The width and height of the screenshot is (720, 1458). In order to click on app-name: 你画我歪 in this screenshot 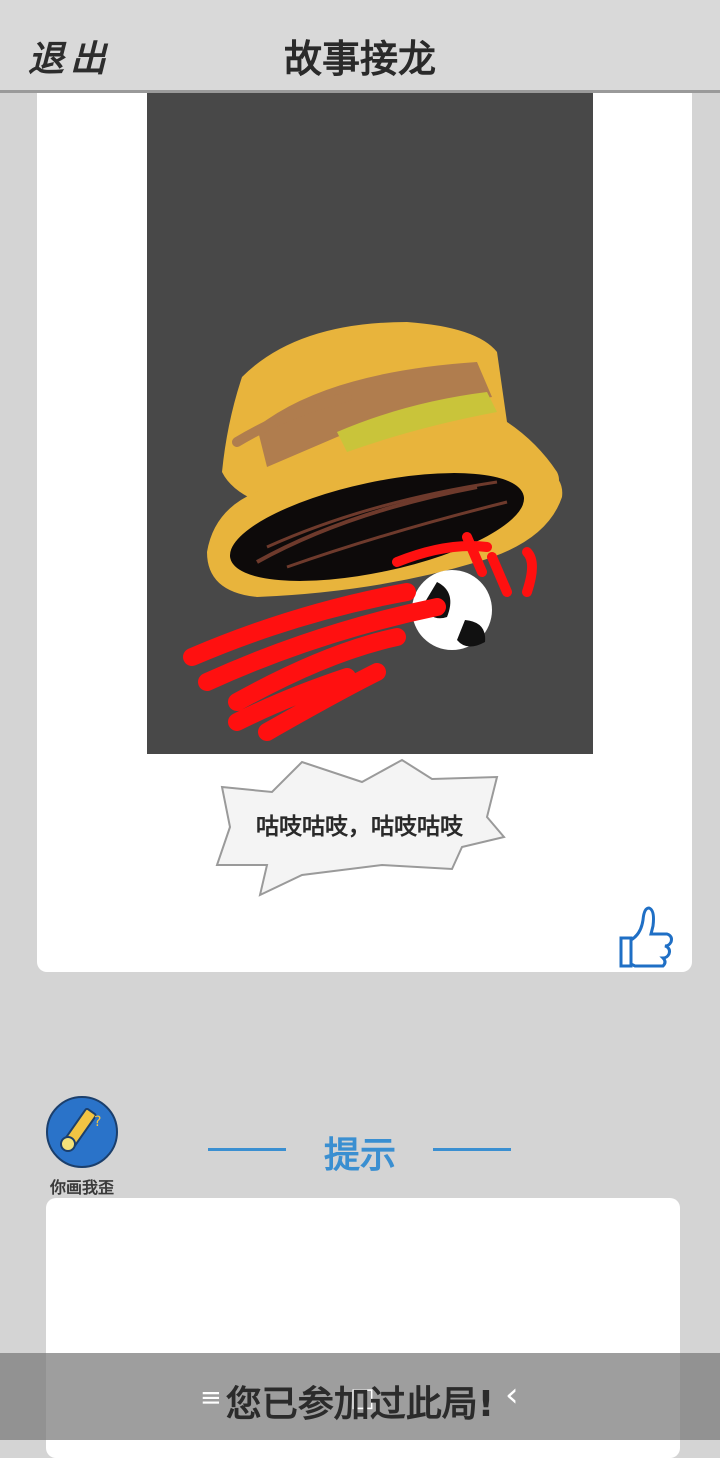, I will do `click(81, 1187)`.